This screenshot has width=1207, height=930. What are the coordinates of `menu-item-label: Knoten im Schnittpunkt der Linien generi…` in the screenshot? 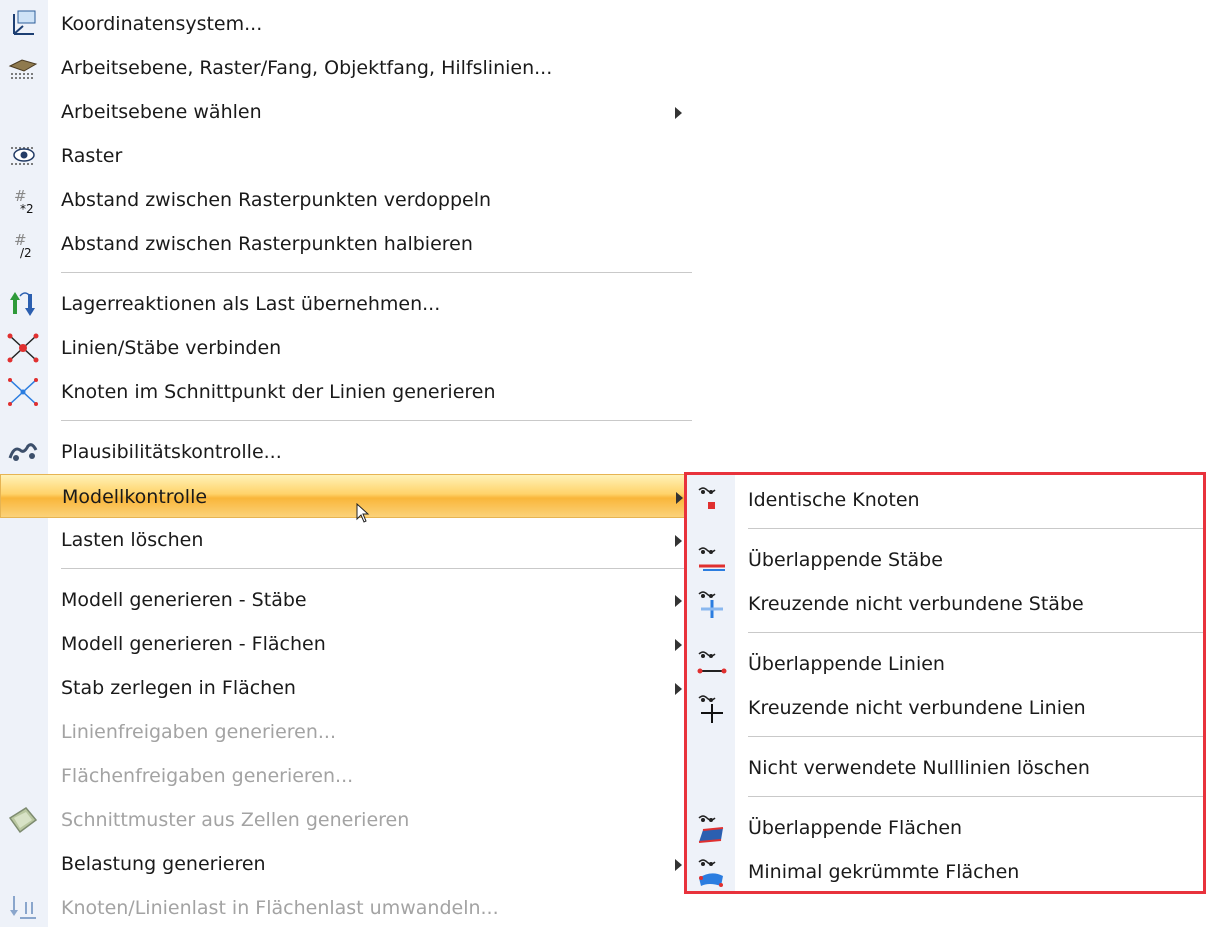 It's located at (278, 392).